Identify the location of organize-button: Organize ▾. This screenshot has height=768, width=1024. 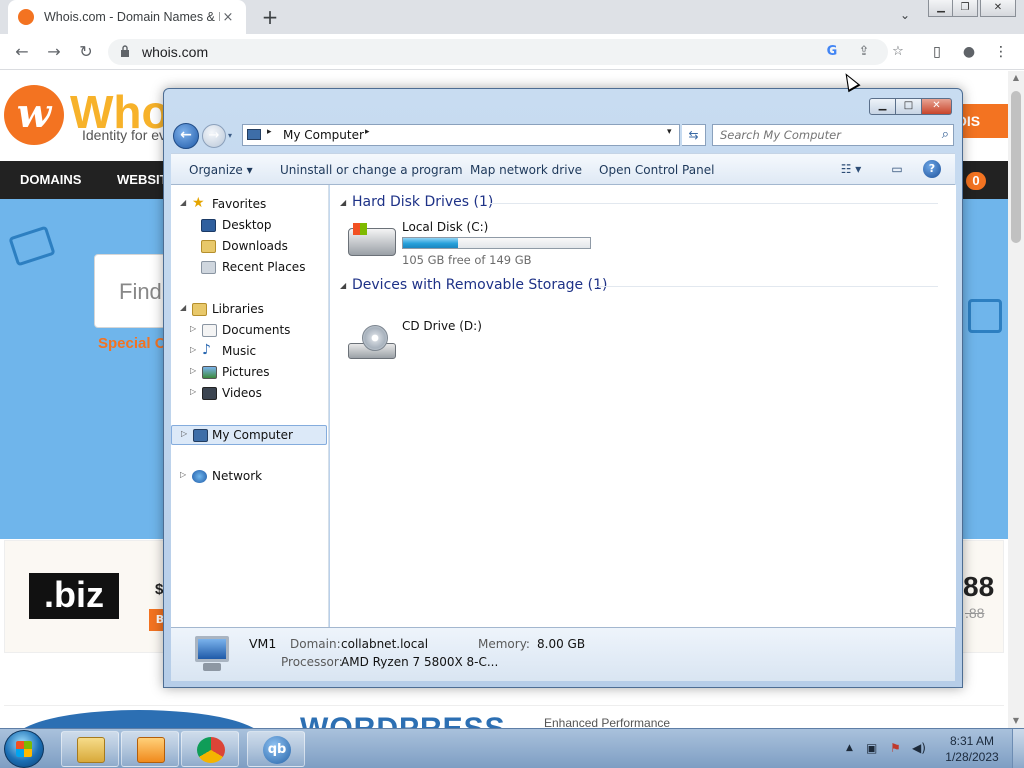
(221, 170).